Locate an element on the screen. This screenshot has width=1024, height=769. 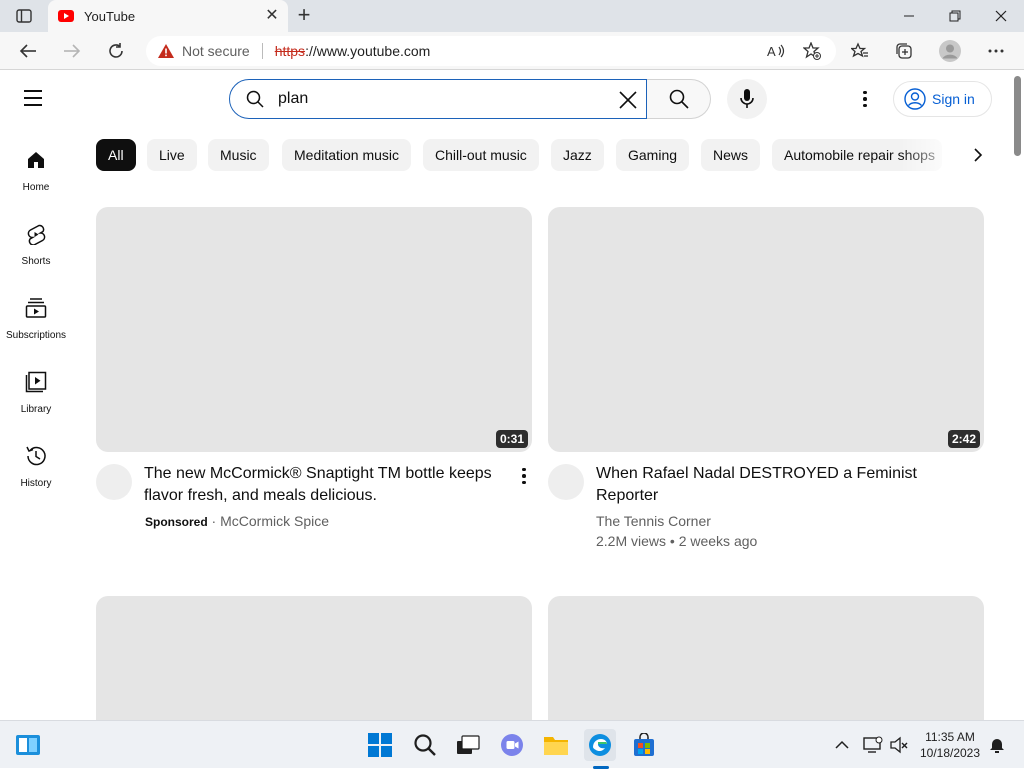
clear-search-button is located at coordinates (628, 100).